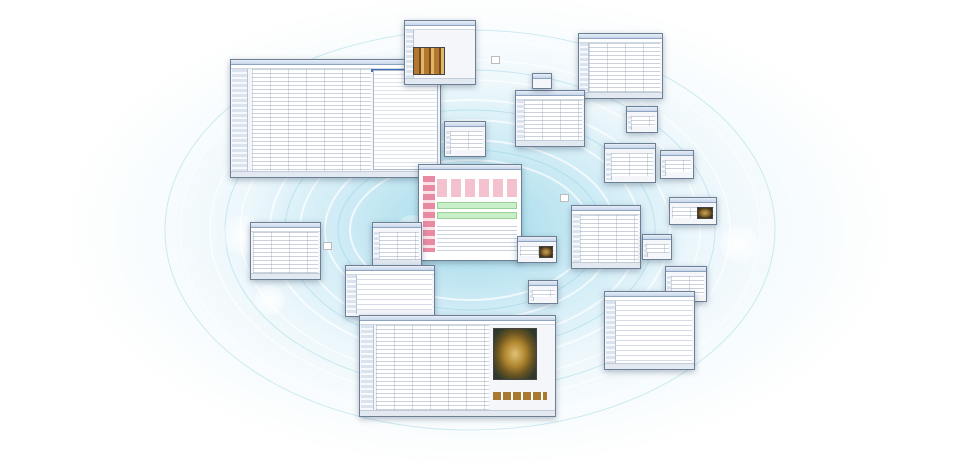  Describe the element at coordinates (477, 188) in the screenshot. I see `header-fields` at that location.